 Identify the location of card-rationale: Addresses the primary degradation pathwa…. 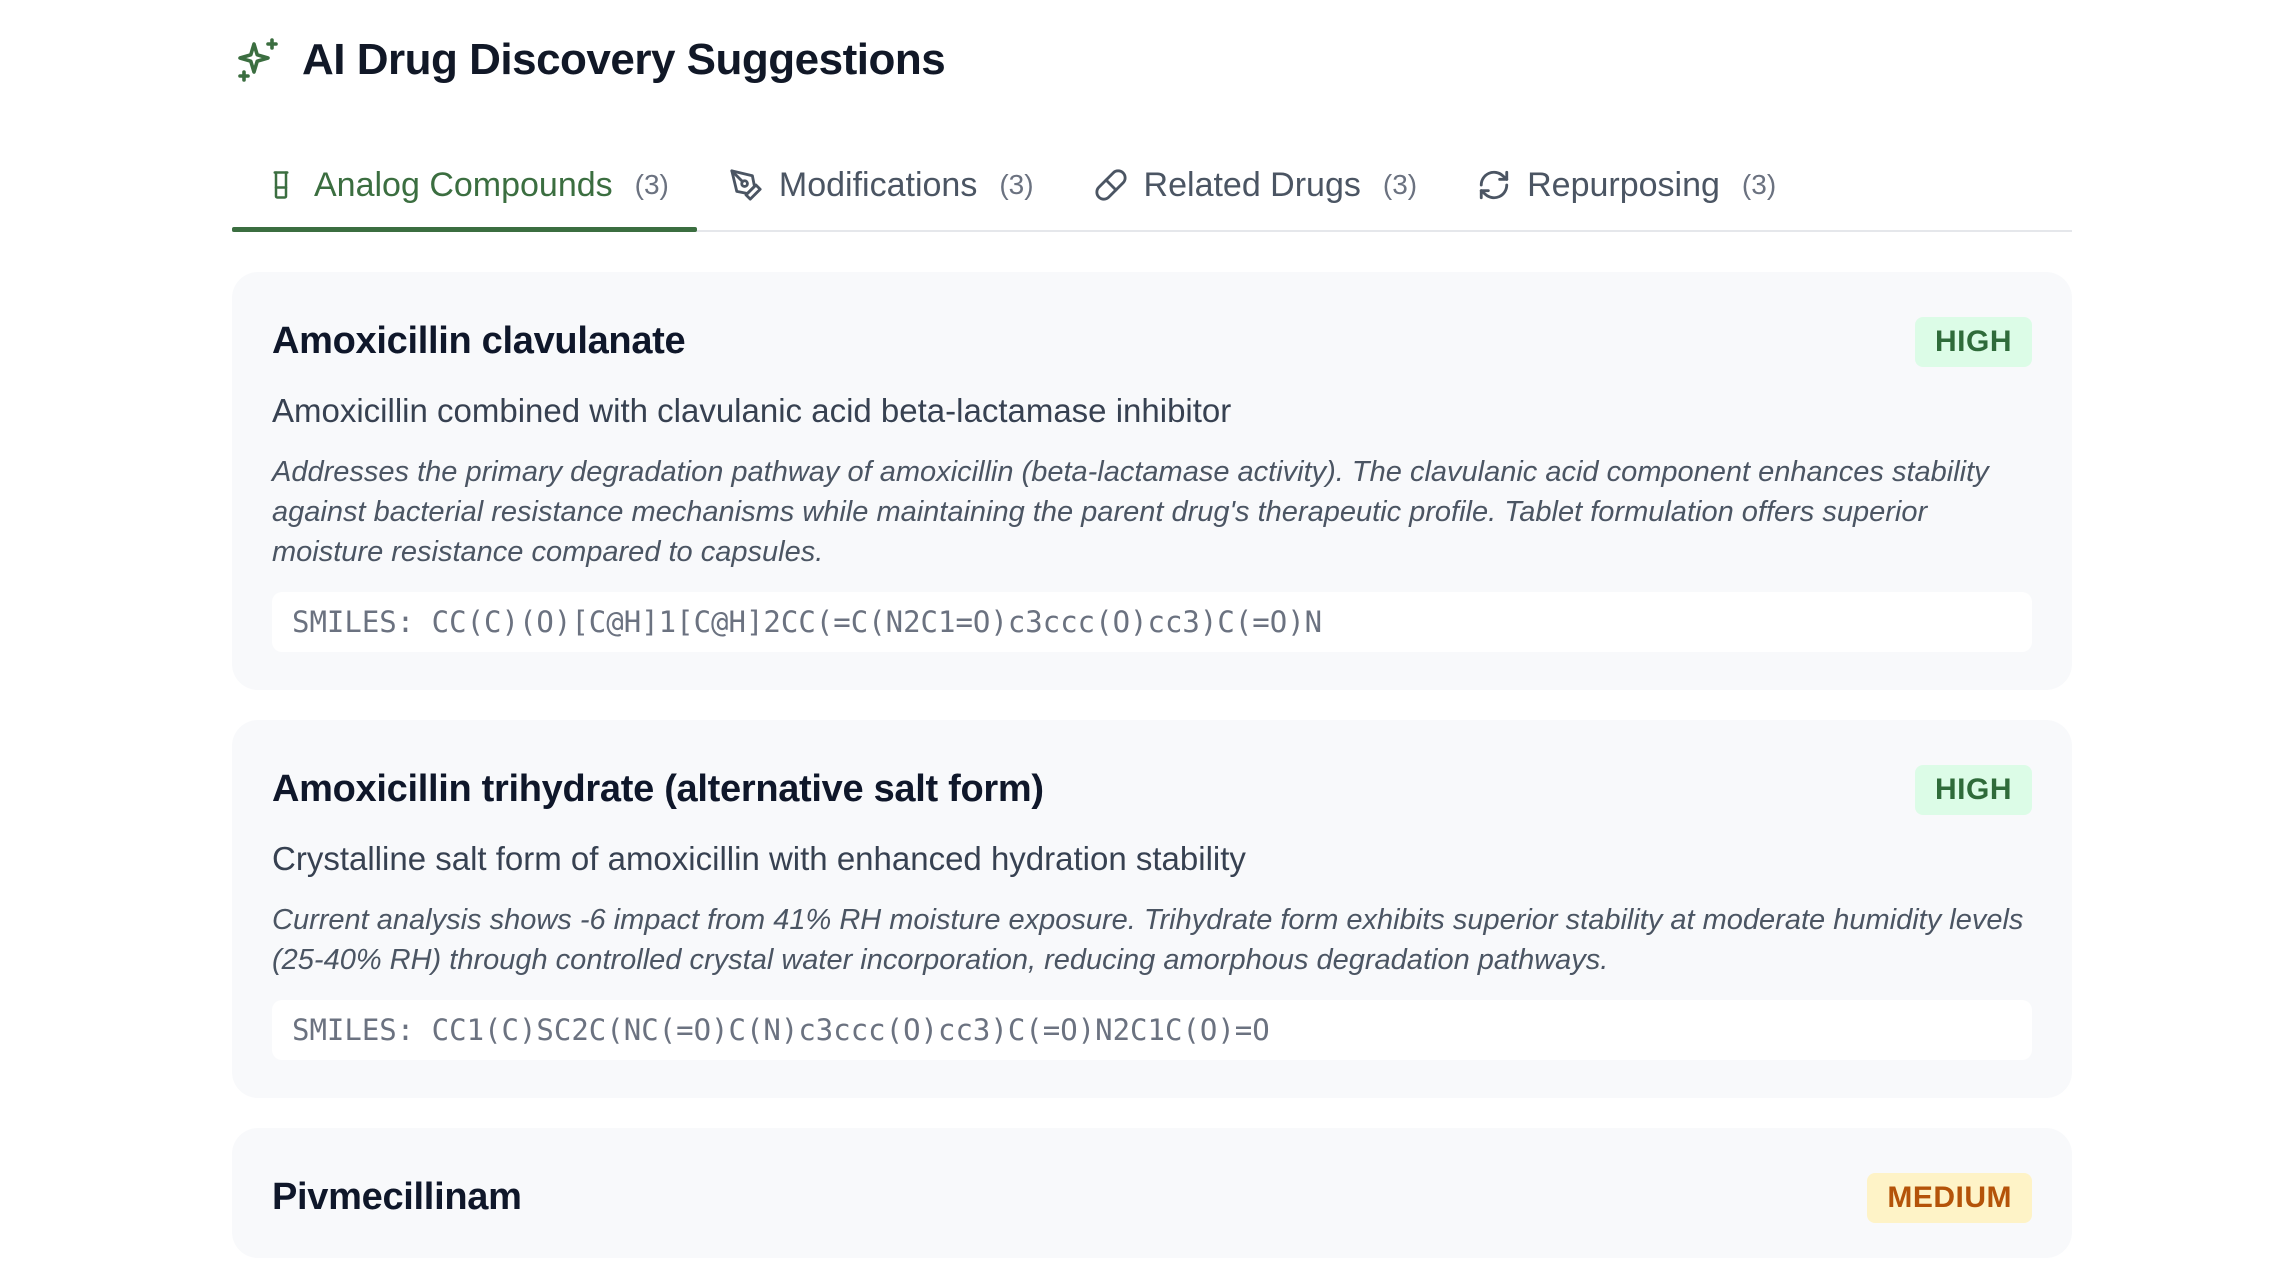
(1130, 512).